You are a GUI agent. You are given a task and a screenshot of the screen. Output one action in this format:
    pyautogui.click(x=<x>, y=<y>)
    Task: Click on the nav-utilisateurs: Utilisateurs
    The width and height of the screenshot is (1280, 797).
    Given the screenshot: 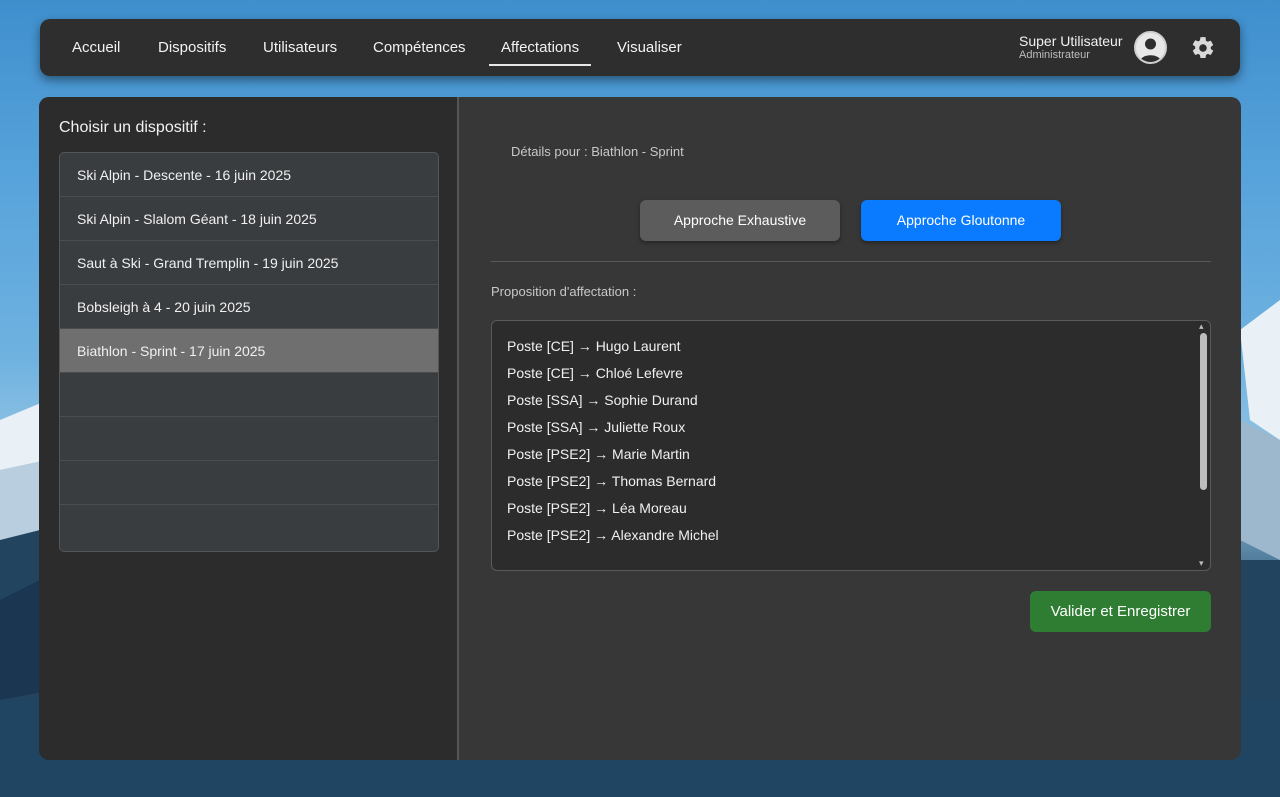 What is the action you would take?
    pyautogui.click(x=300, y=47)
    